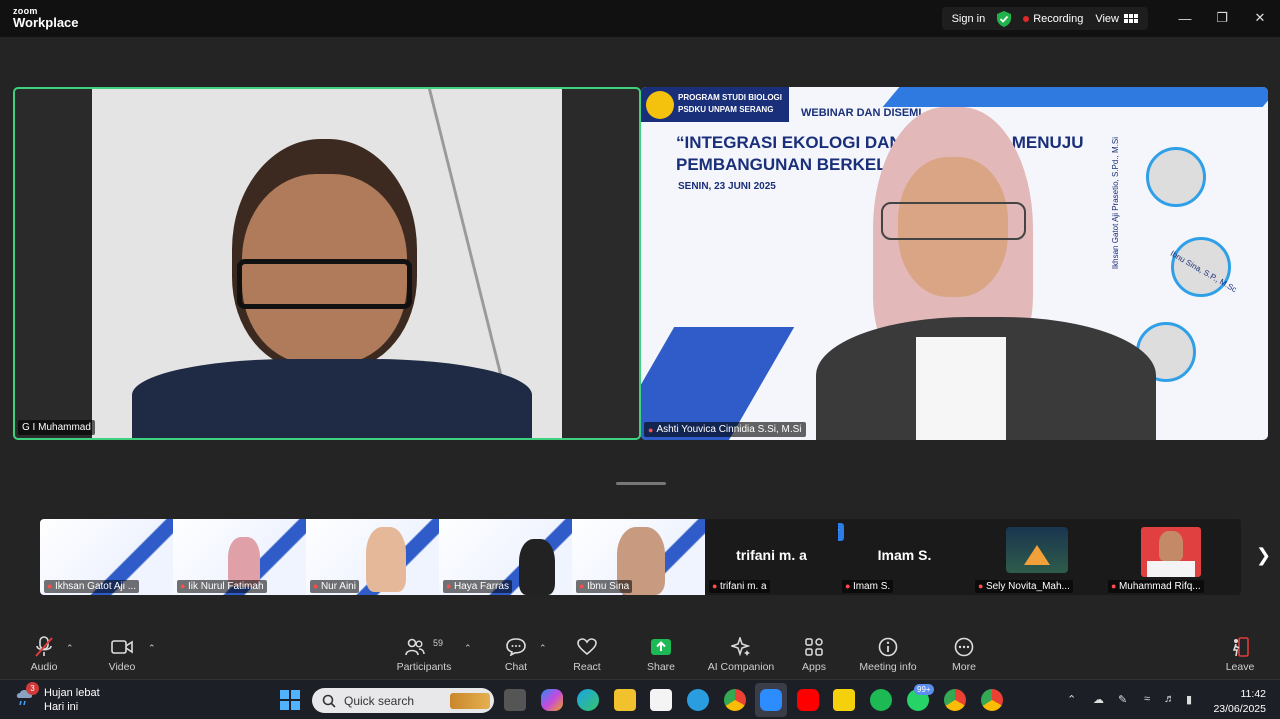 The image size is (1280, 719). I want to click on file-explorer-icon, so click(625, 700).